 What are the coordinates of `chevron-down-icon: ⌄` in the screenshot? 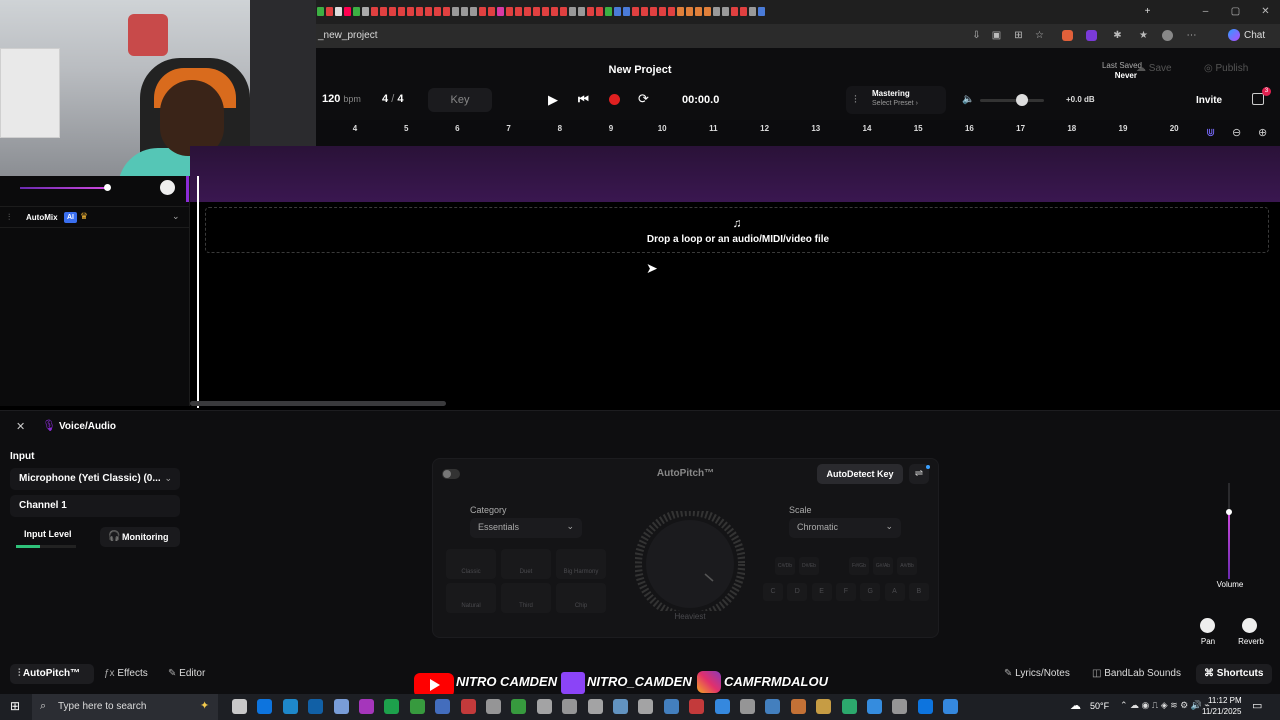 It's located at (176, 216).